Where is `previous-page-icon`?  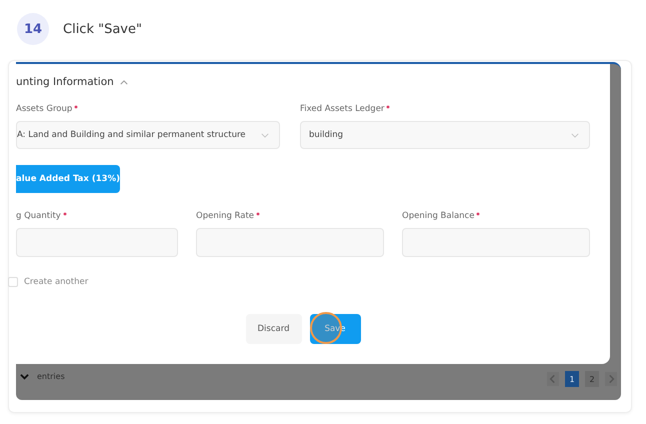
previous-page-icon is located at coordinates (553, 379).